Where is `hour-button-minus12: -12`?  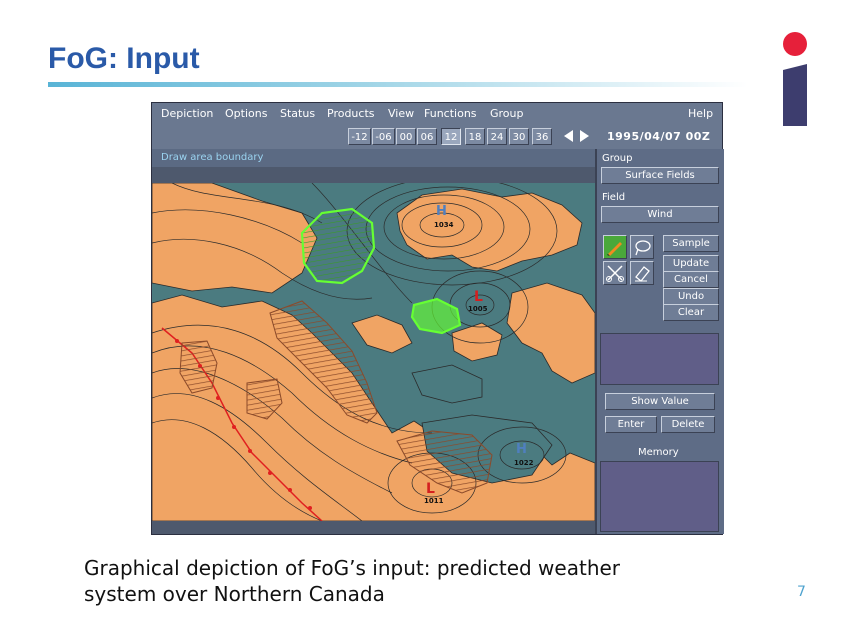 hour-button-minus12: -12 is located at coordinates (359, 136).